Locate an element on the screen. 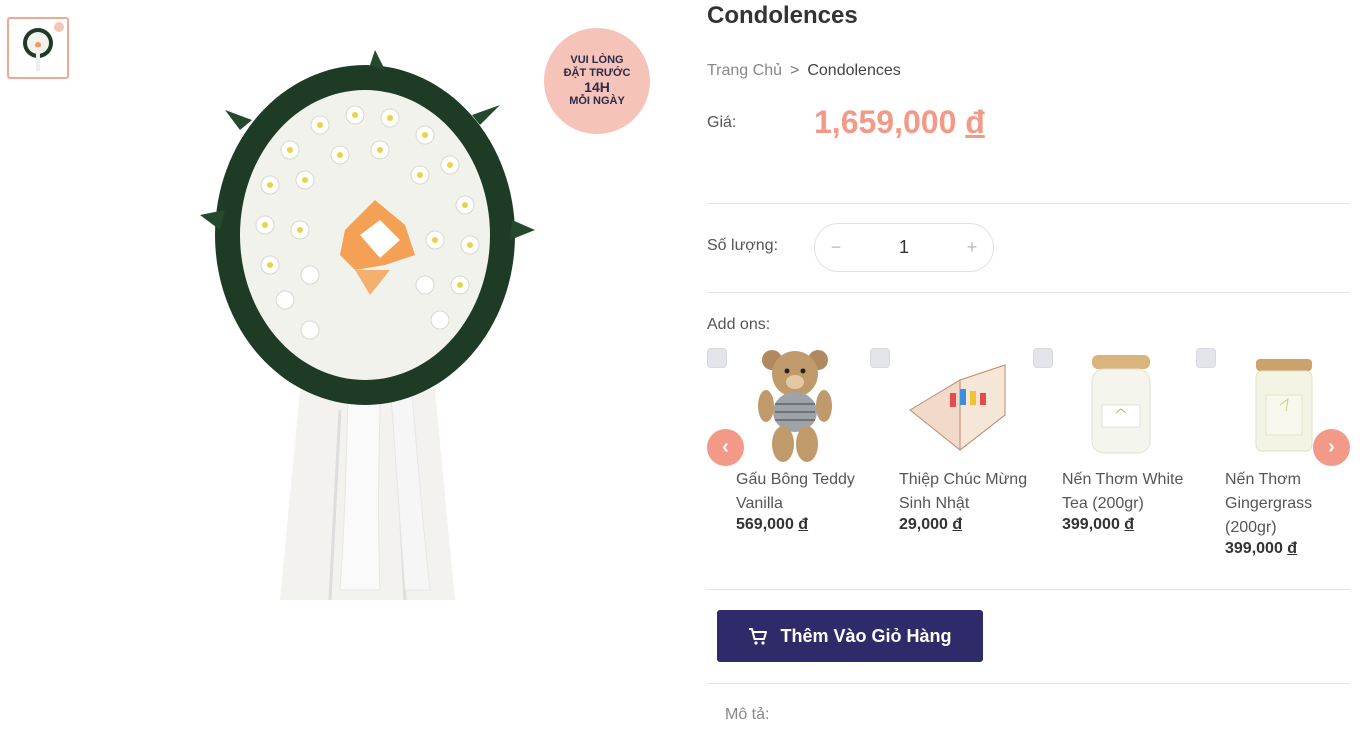 The height and width of the screenshot is (732, 1367). badge-line-2: ĐẶT TRƯỚC is located at coordinates (597, 72).